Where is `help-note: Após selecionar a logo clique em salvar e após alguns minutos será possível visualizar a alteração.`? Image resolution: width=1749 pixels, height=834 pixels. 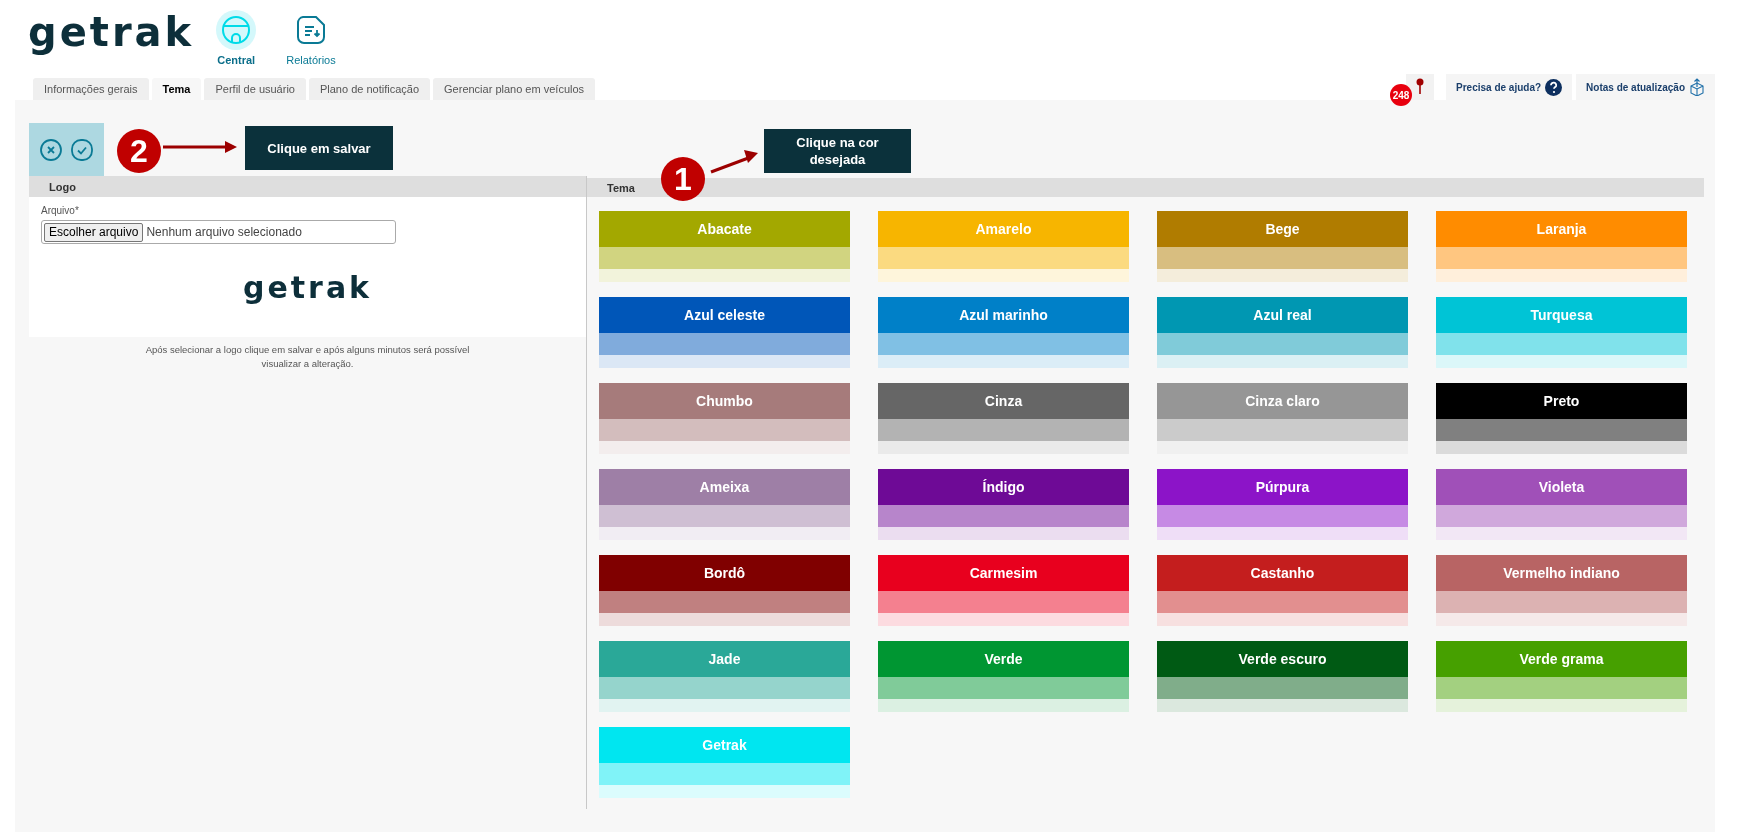 help-note: Após selecionar a logo clique em salvar e após alguns minutos será possível visualizar a alteração. is located at coordinates (307, 357).